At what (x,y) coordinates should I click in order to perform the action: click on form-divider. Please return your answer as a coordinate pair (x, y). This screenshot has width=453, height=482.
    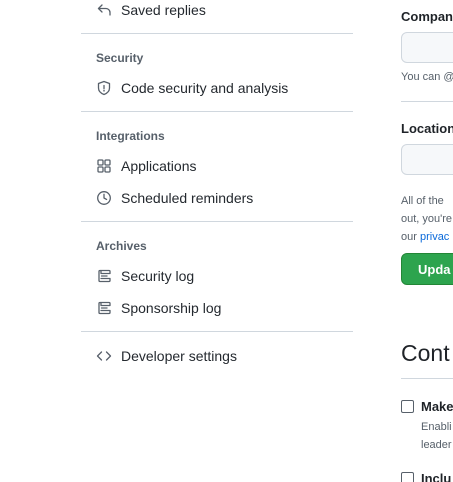
    Looking at the image, I should click on (427, 101).